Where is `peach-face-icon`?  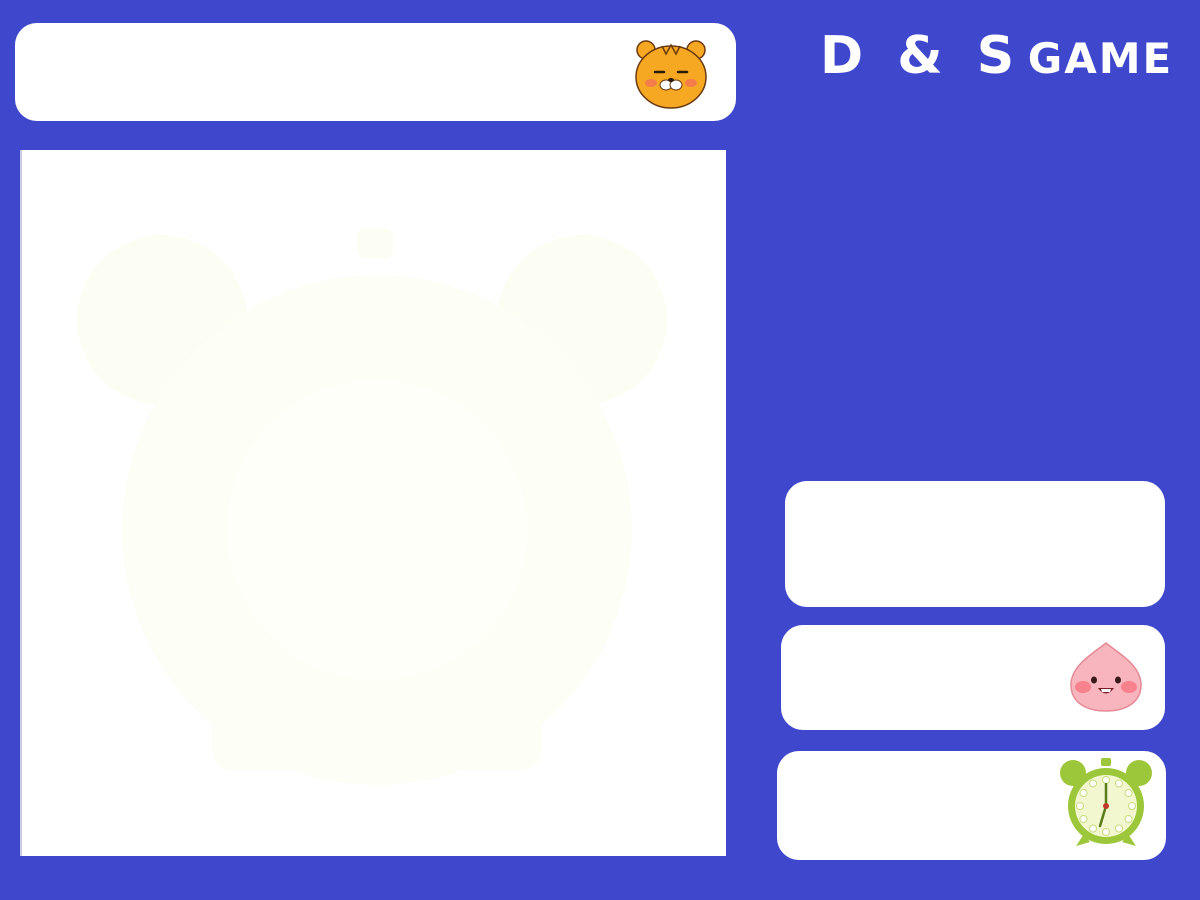
peach-face-icon is located at coordinates (1106, 677).